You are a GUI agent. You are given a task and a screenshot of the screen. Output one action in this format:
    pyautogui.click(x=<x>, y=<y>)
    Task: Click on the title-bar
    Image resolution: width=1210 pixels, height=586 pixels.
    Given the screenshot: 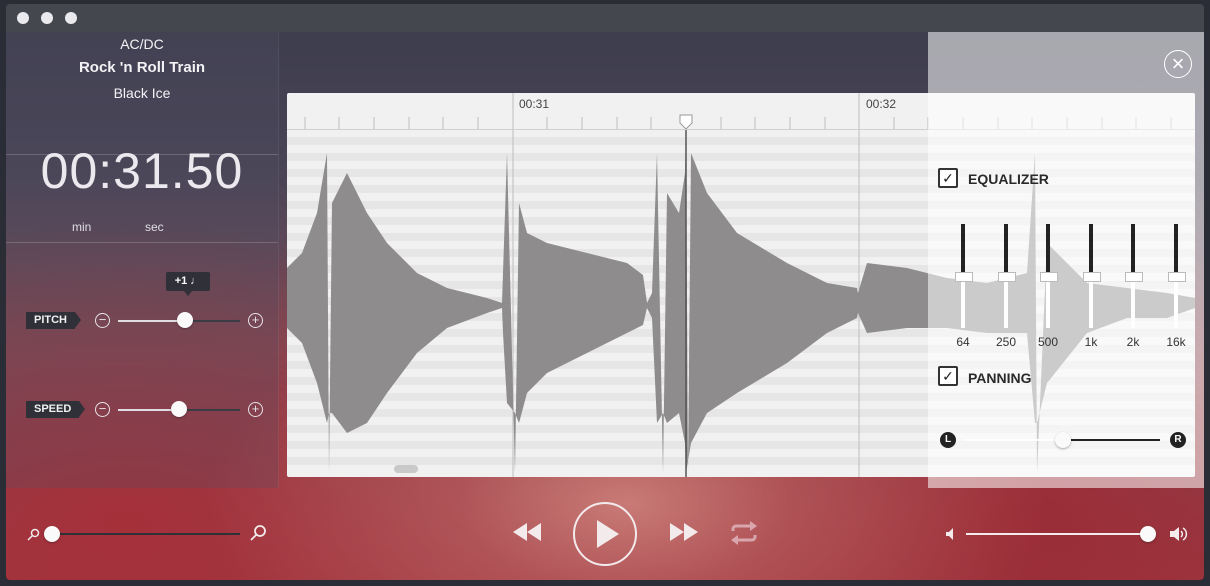 What is the action you would take?
    pyautogui.click(x=605, y=18)
    